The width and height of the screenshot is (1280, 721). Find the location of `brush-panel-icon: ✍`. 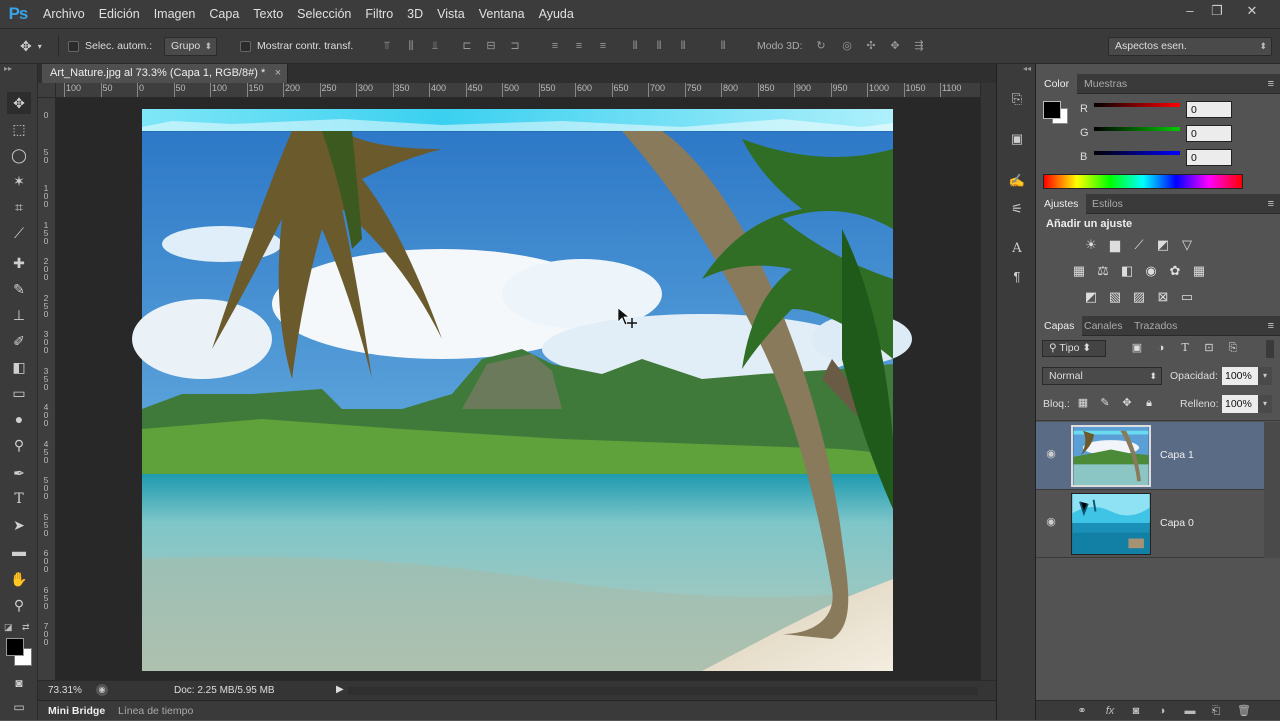

brush-panel-icon: ✍ is located at coordinates (1017, 181).